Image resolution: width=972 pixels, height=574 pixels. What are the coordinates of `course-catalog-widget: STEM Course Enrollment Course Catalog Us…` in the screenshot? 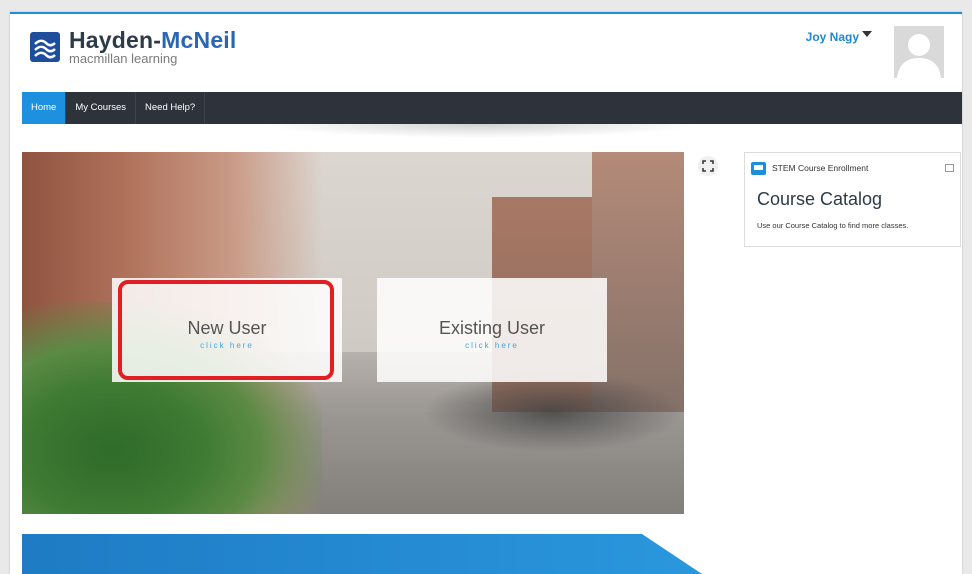 It's located at (852, 199).